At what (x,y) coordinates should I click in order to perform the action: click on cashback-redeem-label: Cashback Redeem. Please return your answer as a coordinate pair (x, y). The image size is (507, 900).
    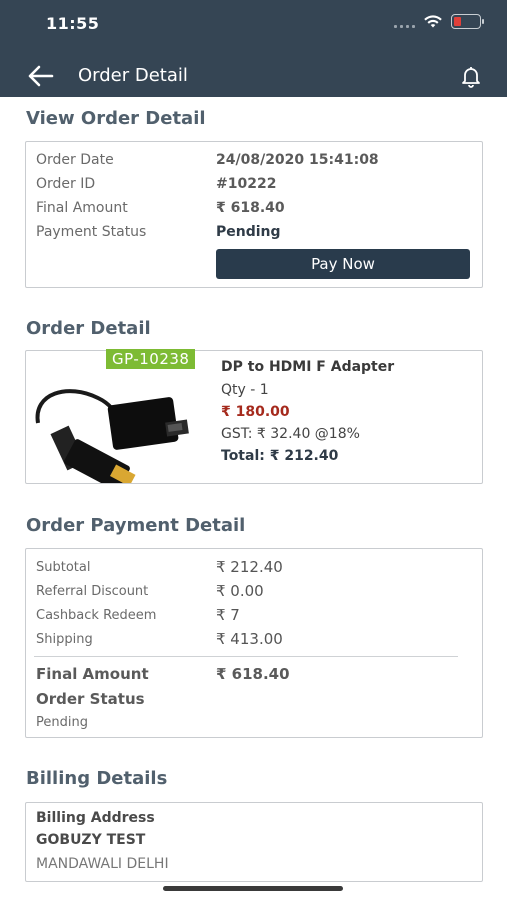
    Looking at the image, I should click on (96, 615).